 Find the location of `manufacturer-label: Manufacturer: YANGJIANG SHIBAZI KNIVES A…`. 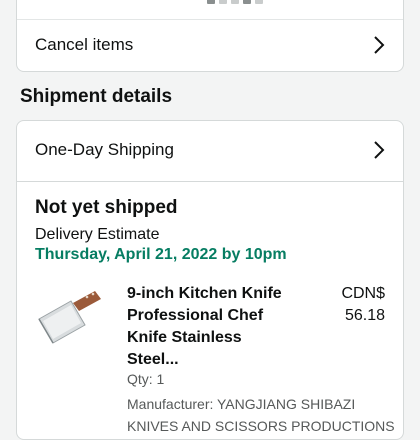

manufacturer-label: Manufacturer: YANGJIANG SHIBAZI KNIVES A… is located at coordinates (261, 415).